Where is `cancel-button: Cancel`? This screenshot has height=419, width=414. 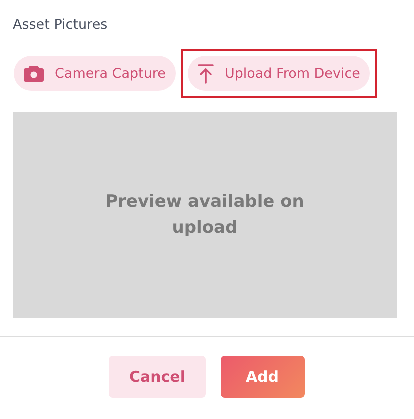
cancel-button: Cancel is located at coordinates (157, 377).